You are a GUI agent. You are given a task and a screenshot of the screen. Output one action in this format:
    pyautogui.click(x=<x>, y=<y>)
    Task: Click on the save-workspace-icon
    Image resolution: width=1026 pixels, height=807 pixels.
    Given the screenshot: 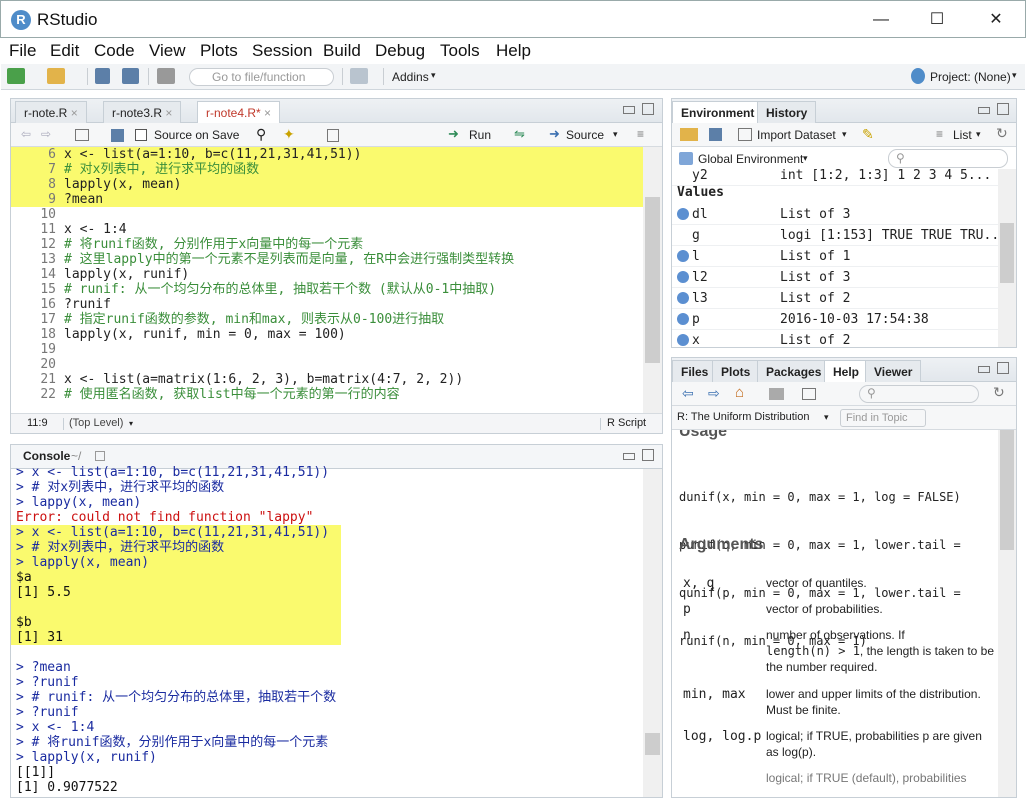 What is the action you would take?
    pyautogui.click(x=715, y=134)
    